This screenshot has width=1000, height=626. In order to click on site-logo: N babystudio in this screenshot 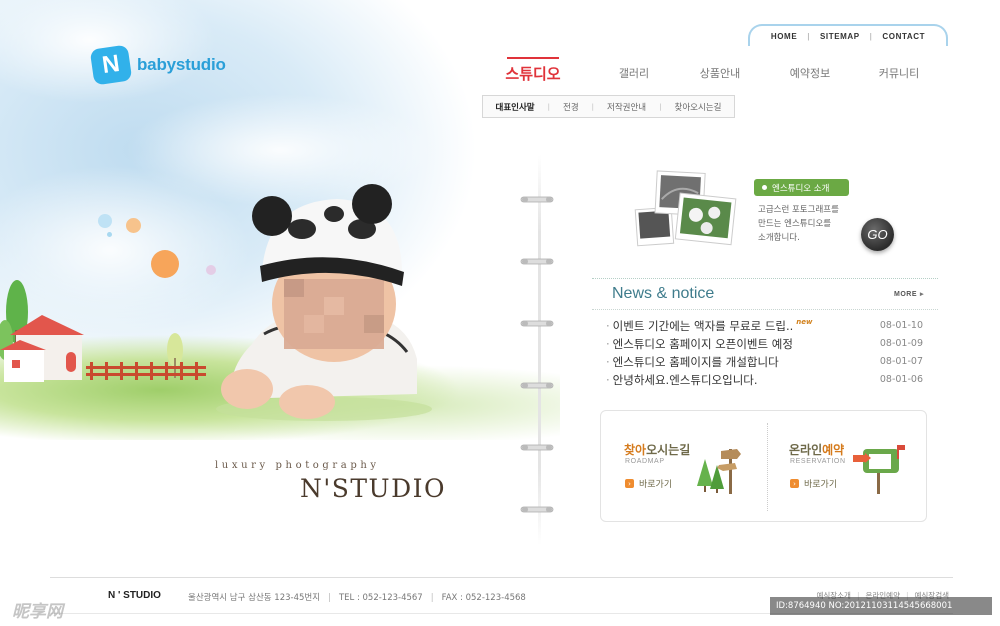, I will do `click(157, 65)`.